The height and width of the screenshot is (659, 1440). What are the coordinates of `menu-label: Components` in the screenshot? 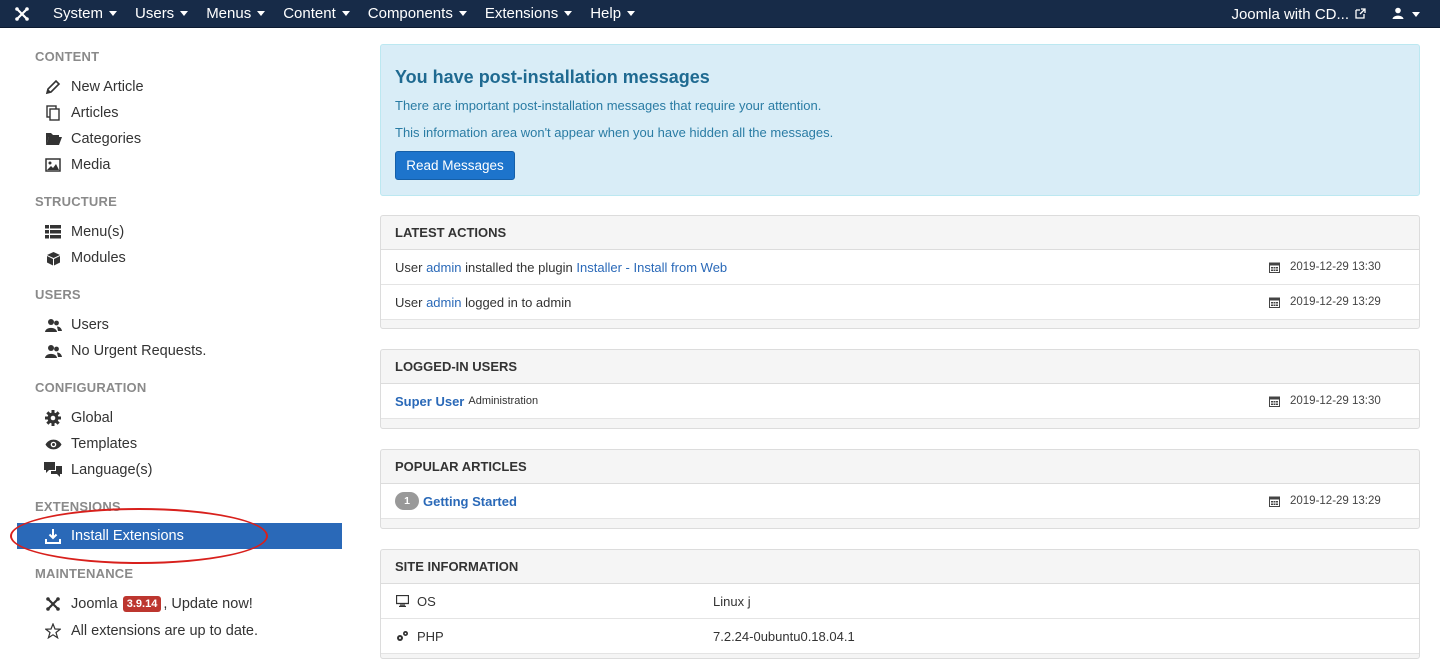 It's located at (410, 13).